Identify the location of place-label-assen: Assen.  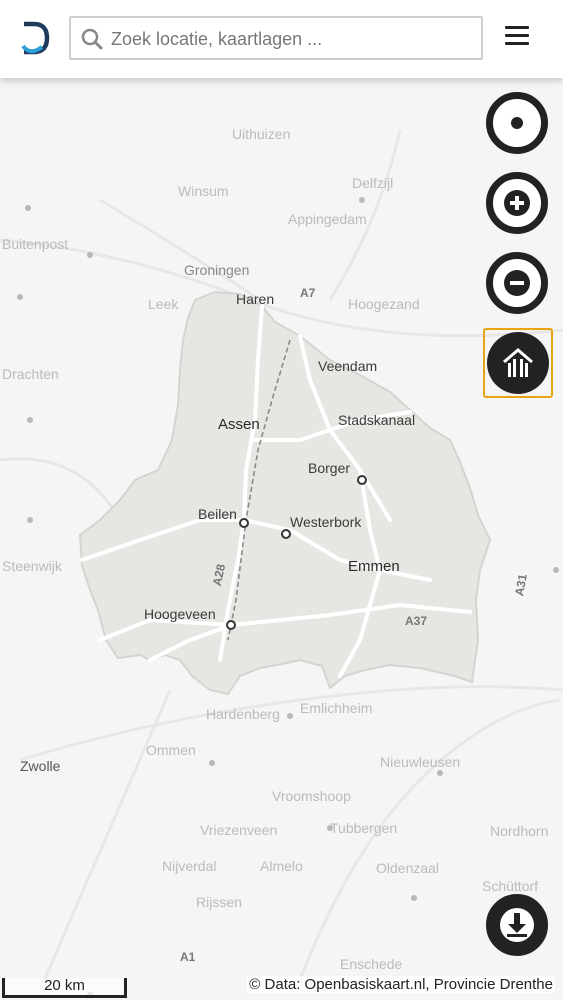
(239, 424).